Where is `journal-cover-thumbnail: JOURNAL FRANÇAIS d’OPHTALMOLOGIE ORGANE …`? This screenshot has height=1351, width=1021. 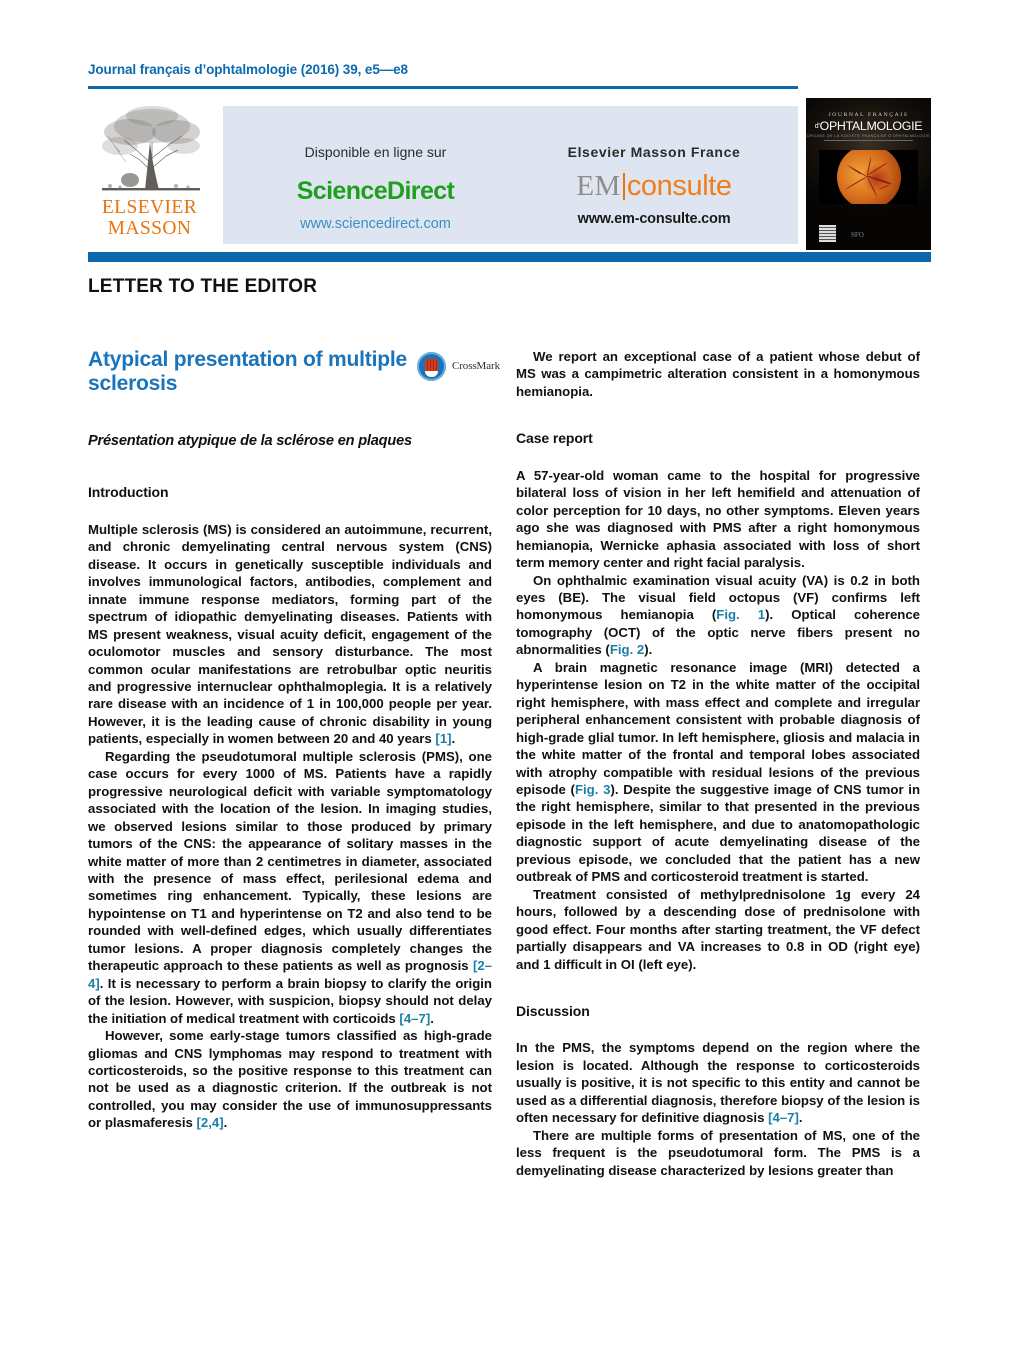 journal-cover-thumbnail: JOURNAL FRANÇAIS d’OPHTALMOLOGIE ORGANE … is located at coordinates (868, 174).